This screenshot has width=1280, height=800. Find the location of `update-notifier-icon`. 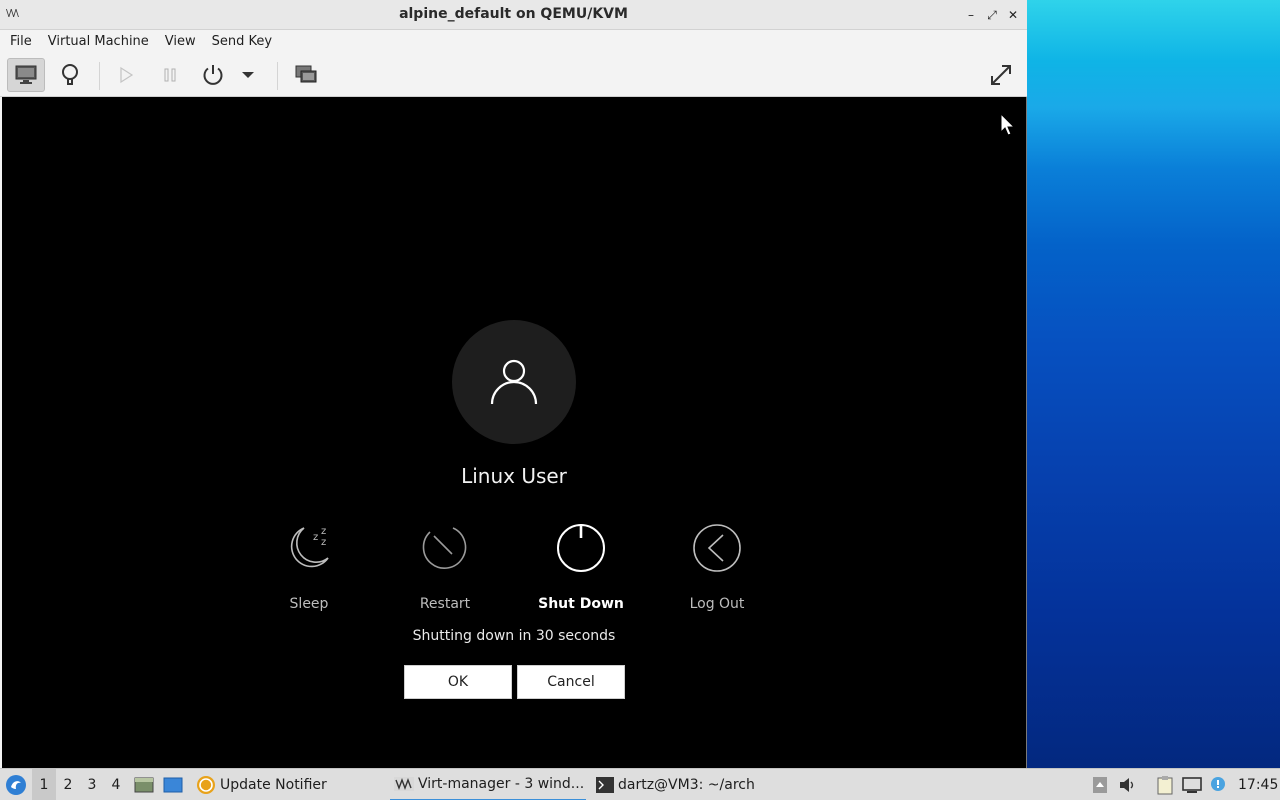

update-notifier-icon is located at coordinates (206, 785).